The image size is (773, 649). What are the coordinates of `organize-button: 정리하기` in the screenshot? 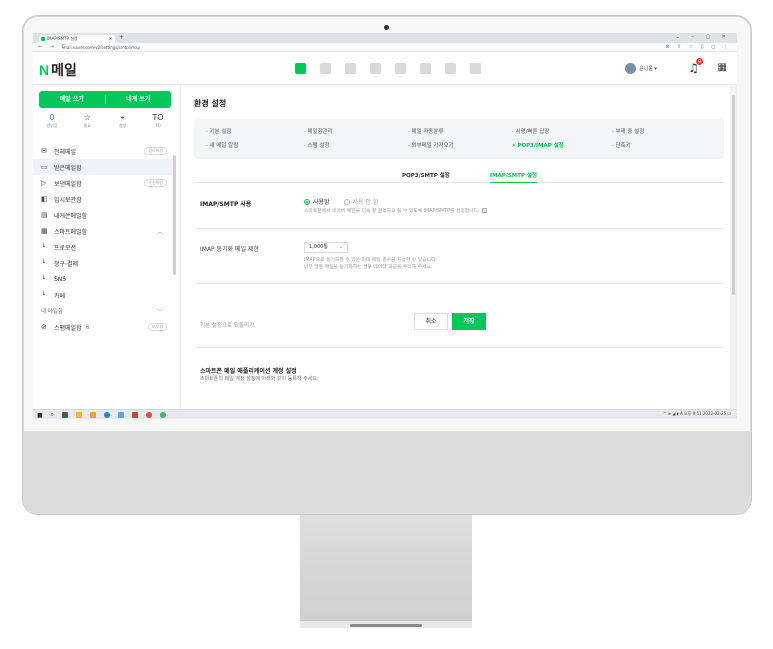 It's located at (155, 151).